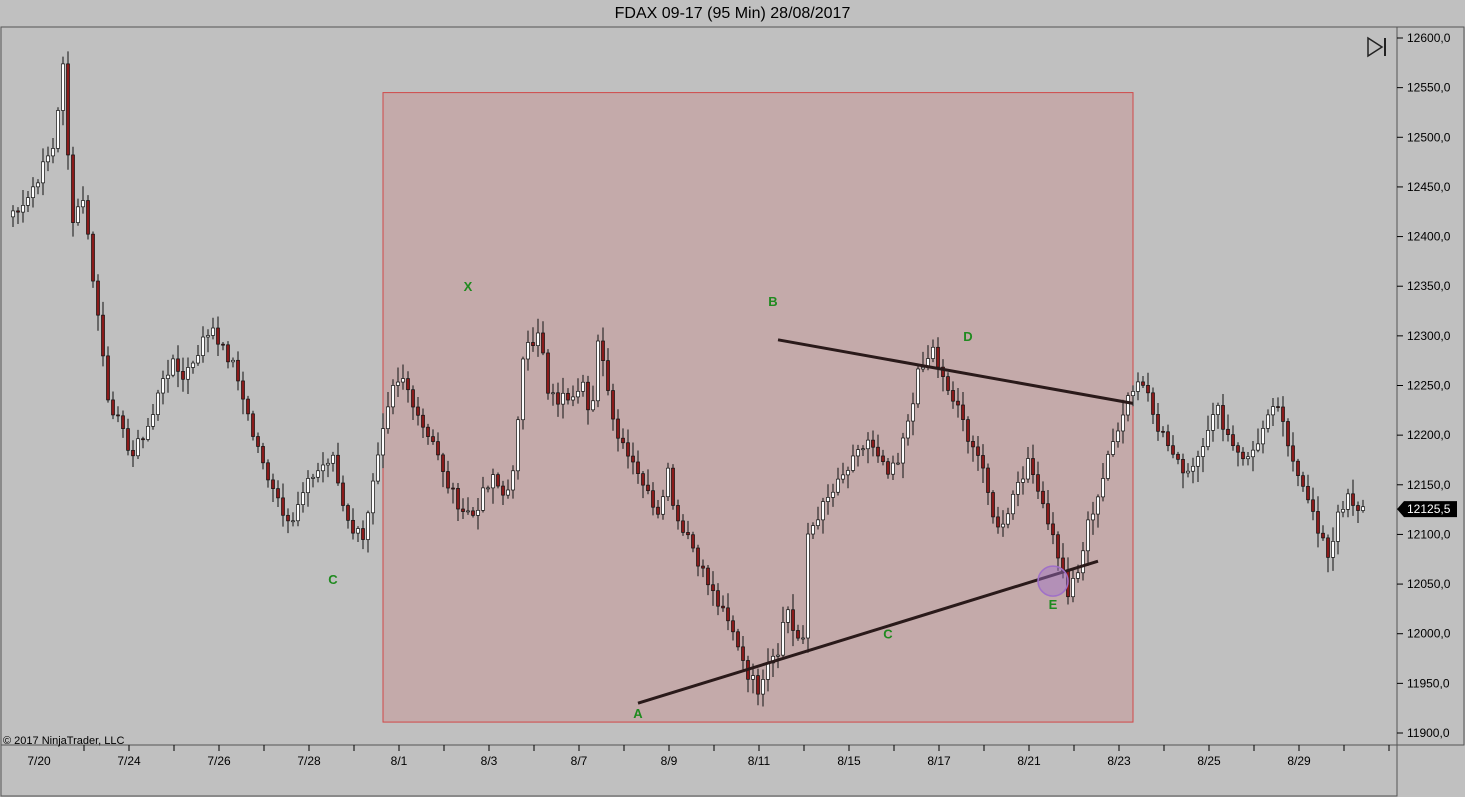 This screenshot has width=1465, height=797. Describe the element at coordinates (1429, 584) in the screenshot. I see `y-tick-label: 12050,0` at that location.